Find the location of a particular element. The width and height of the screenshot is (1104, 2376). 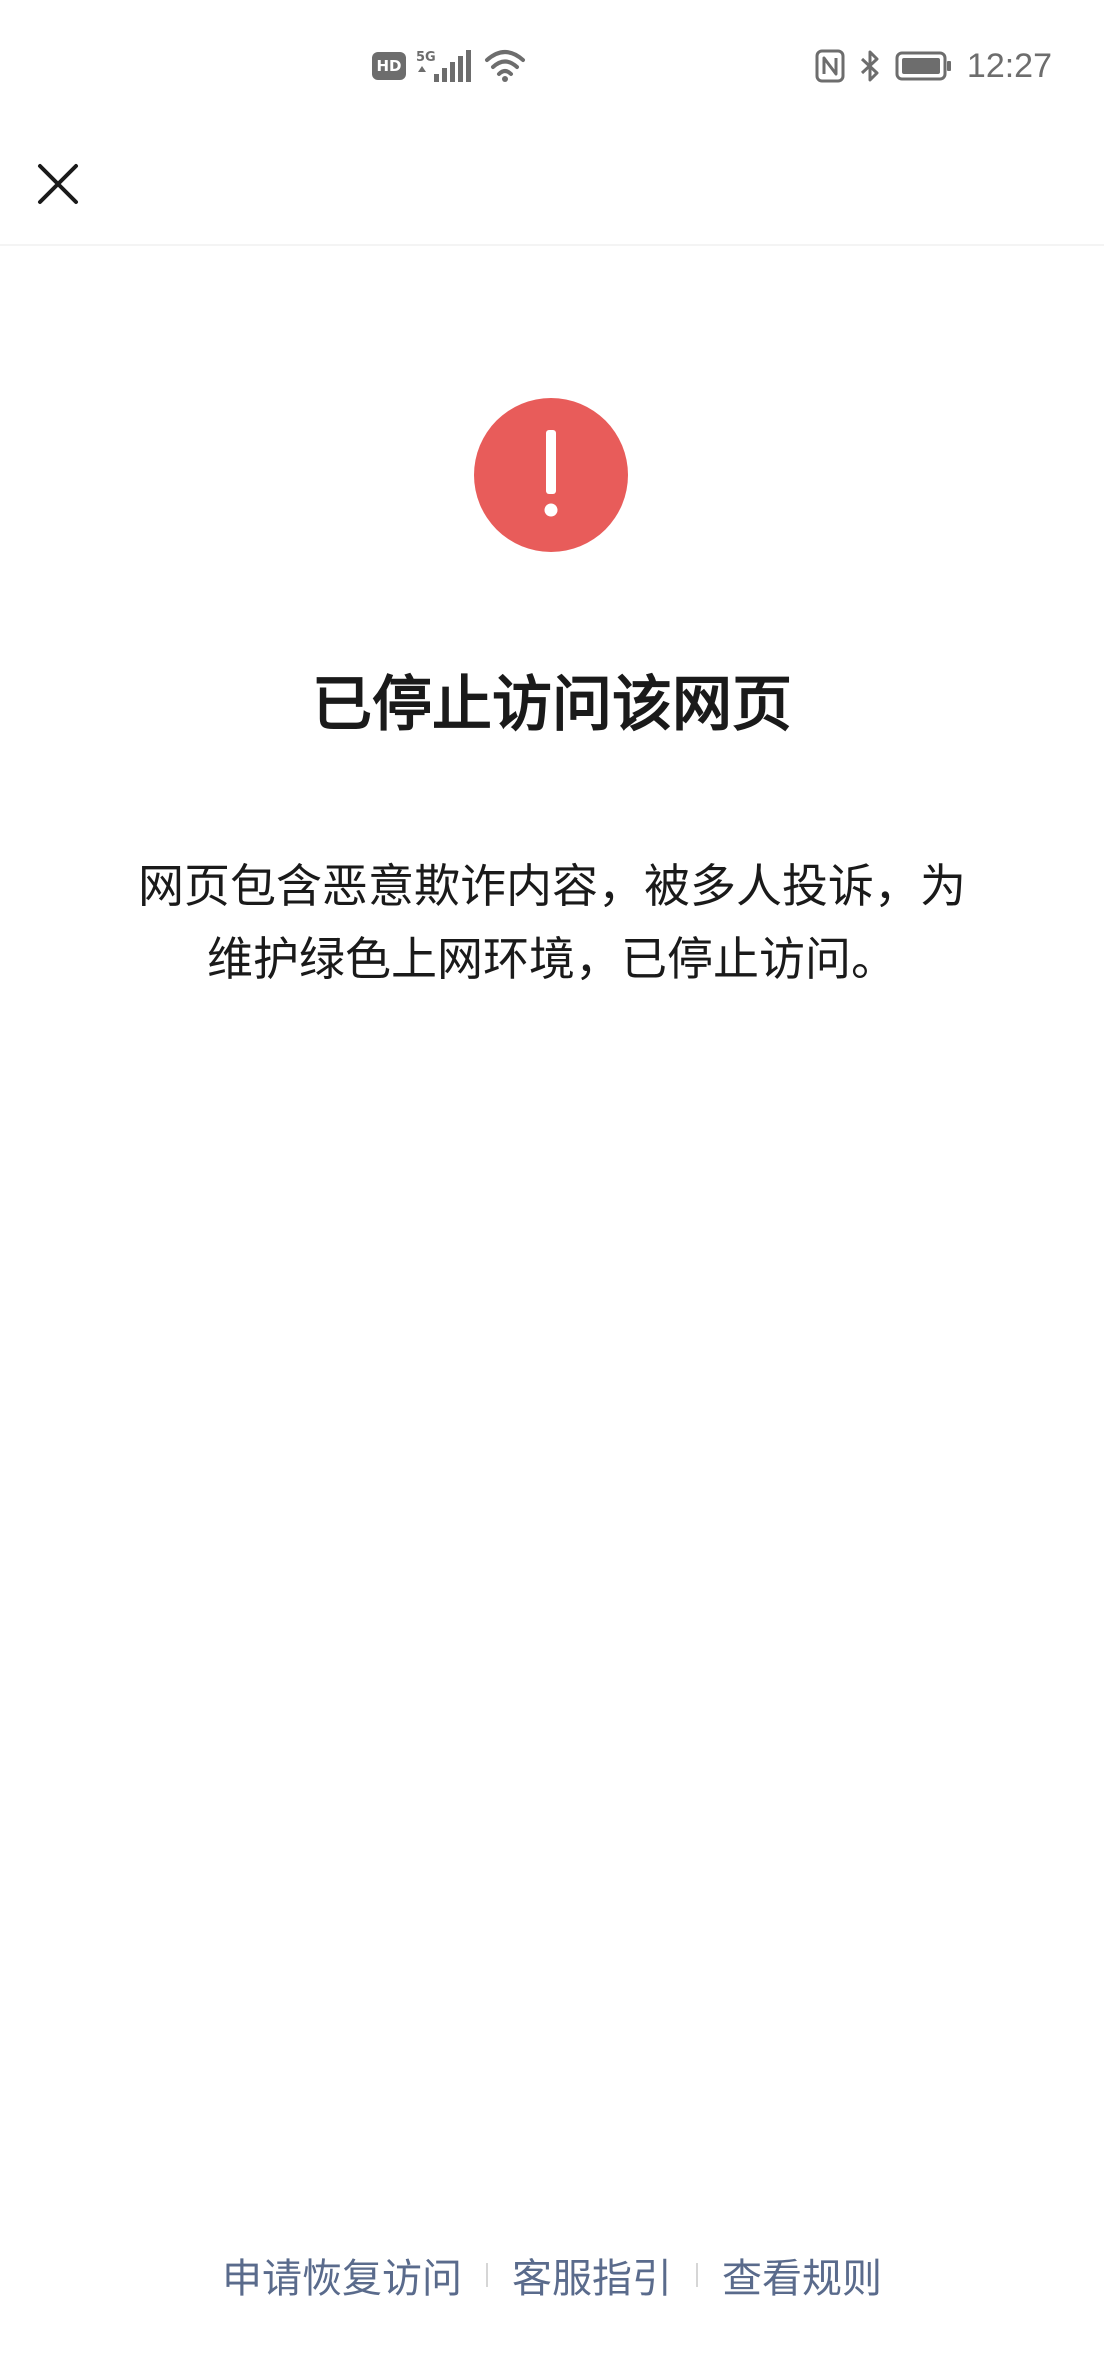

footer-links: 申请恢复访问 客服指引 查看规则 is located at coordinates (552, 2275).